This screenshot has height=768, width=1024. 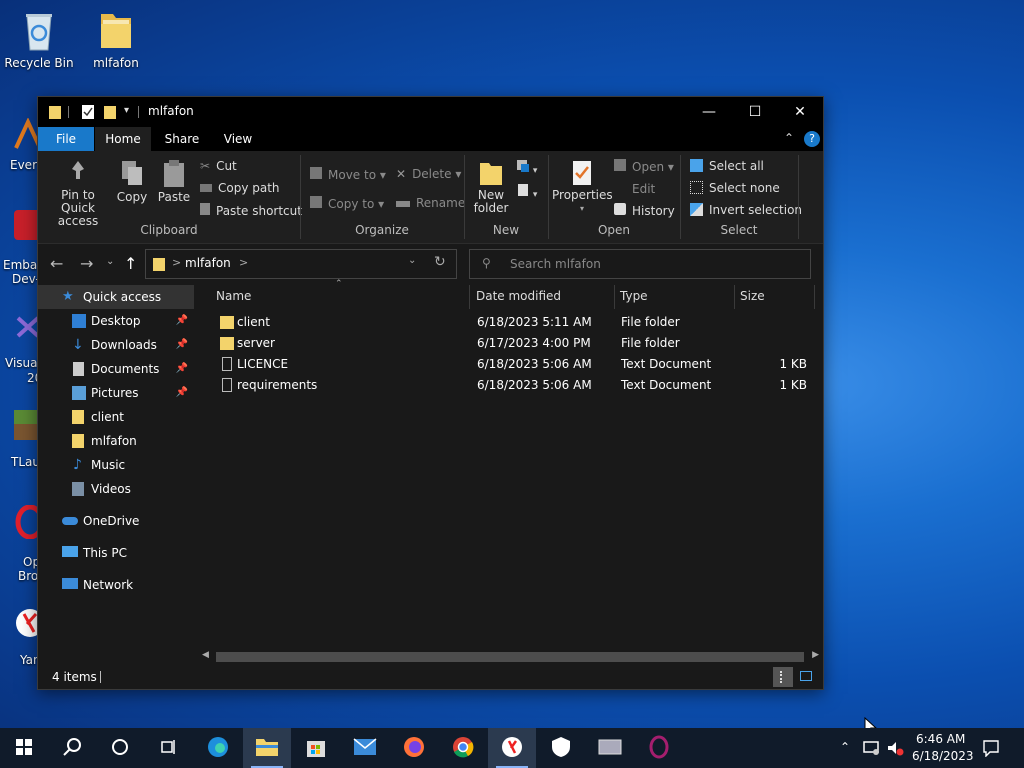 What do you see at coordinates (943, 756) in the screenshot?
I see `clock-date: 6/18/2023` at bounding box center [943, 756].